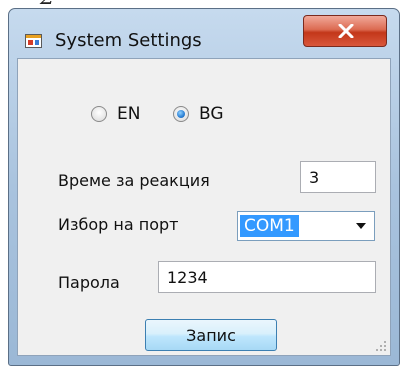  What do you see at coordinates (33, 40) in the screenshot?
I see `app-window-icon` at bounding box center [33, 40].